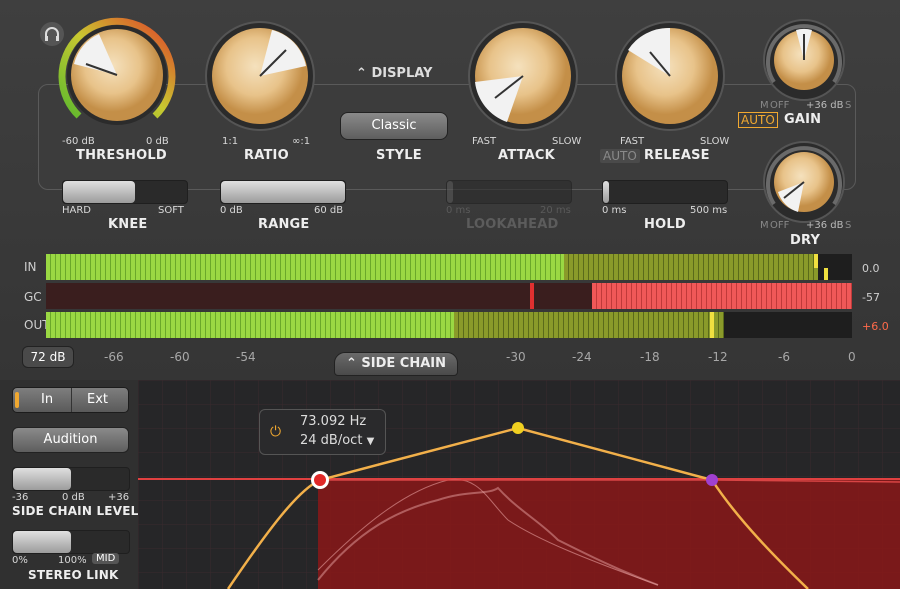  Describe the element at coordinates (709, 210) in the screenshot. I see `hold-max: 500 ms` at that location.